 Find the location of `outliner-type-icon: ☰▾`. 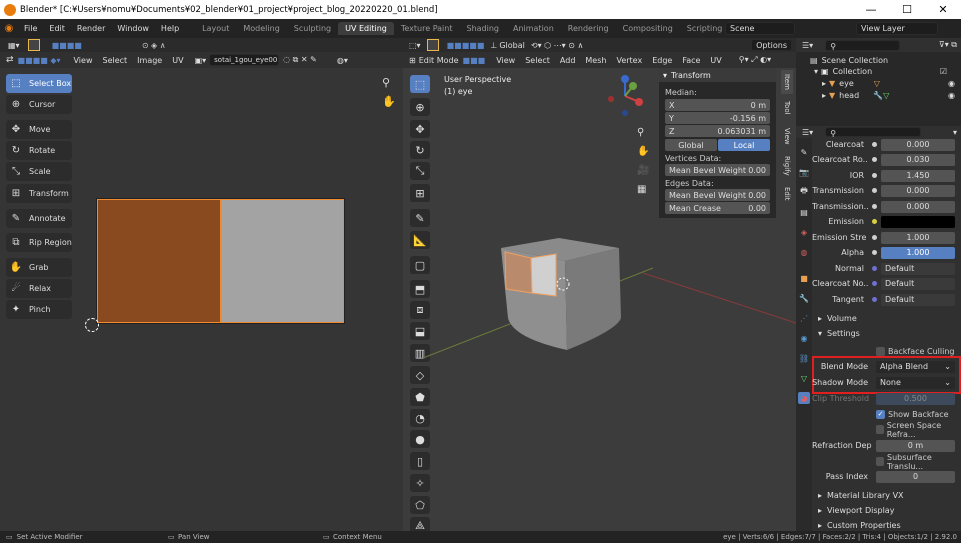

outliner-type-icon: ☰▾ is located at coordinates (807, 45).